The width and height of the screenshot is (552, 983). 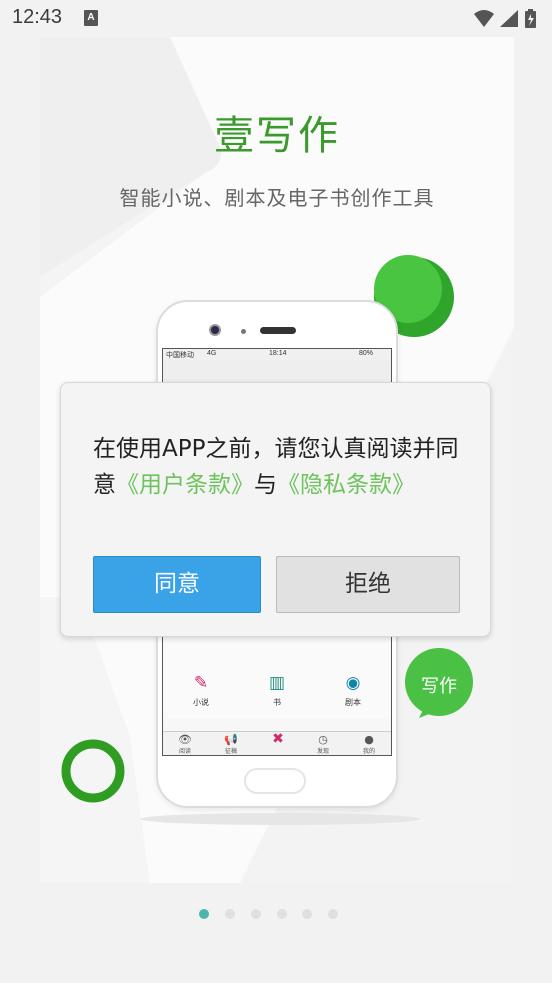 I want to click on phone-carrier: 中国移动, so click(x=180, y=355).